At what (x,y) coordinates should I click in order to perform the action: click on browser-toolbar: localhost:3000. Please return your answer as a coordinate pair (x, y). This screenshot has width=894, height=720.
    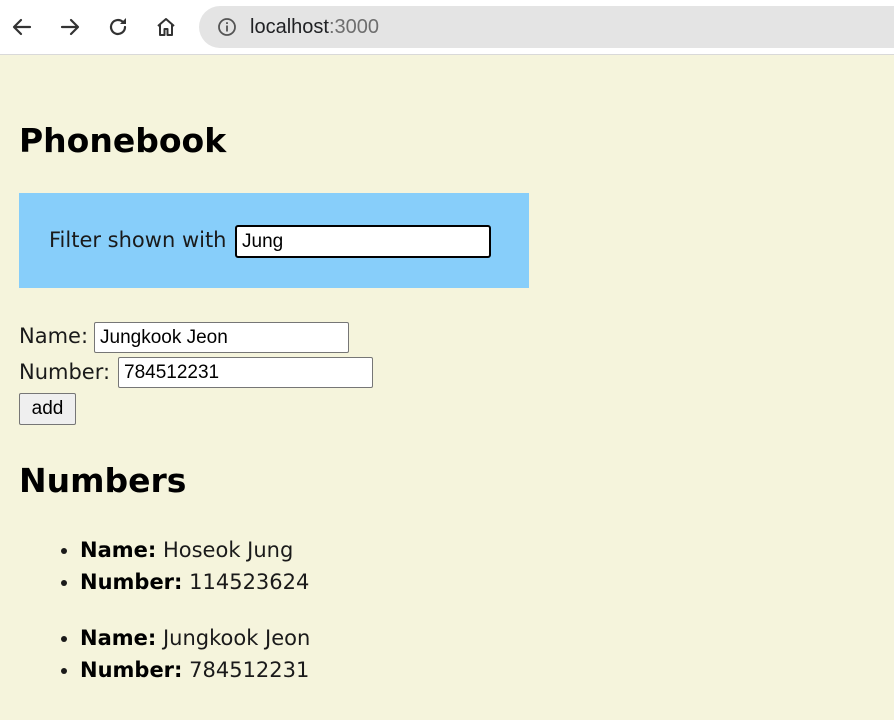
    Looking at the image, I should click on (447, 27).